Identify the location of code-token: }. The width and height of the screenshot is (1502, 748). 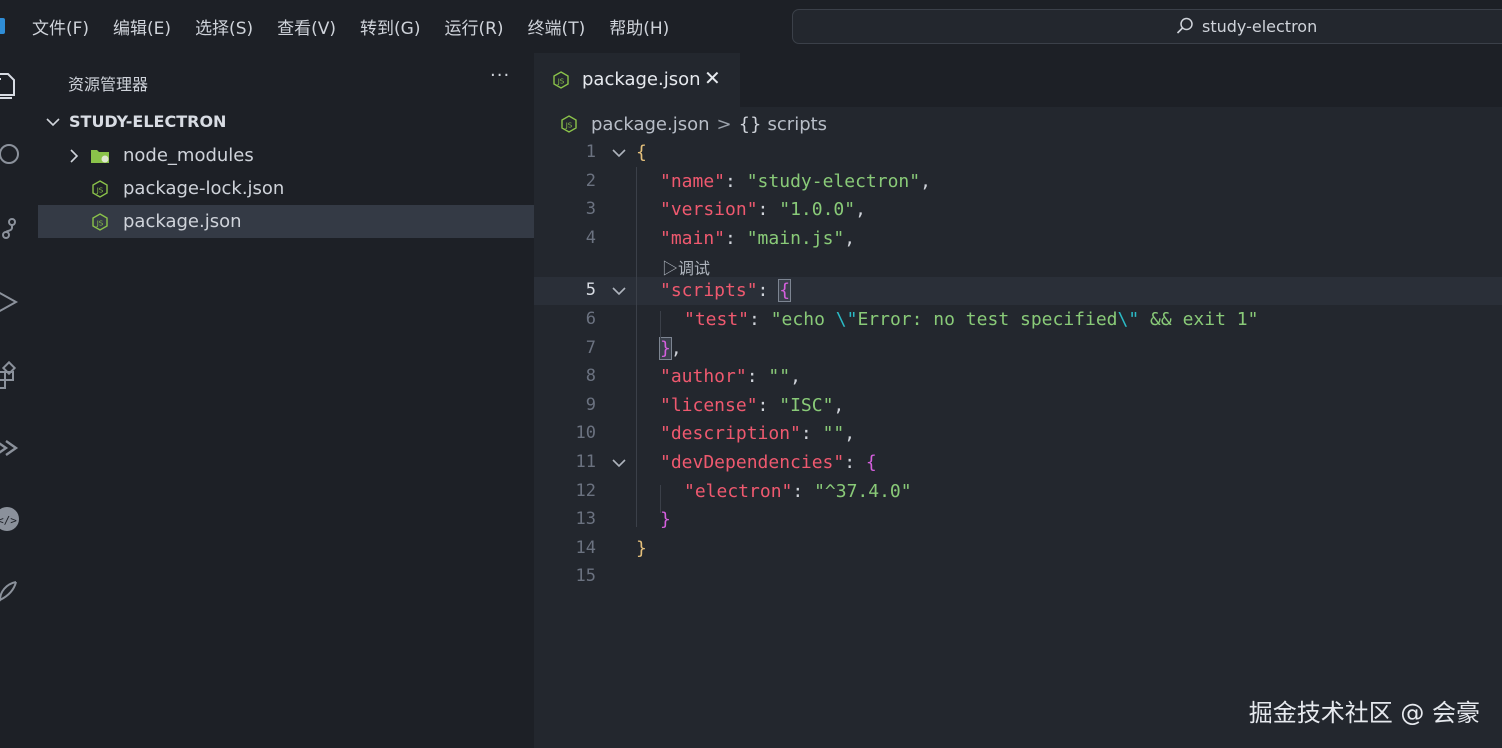
(665, 520).